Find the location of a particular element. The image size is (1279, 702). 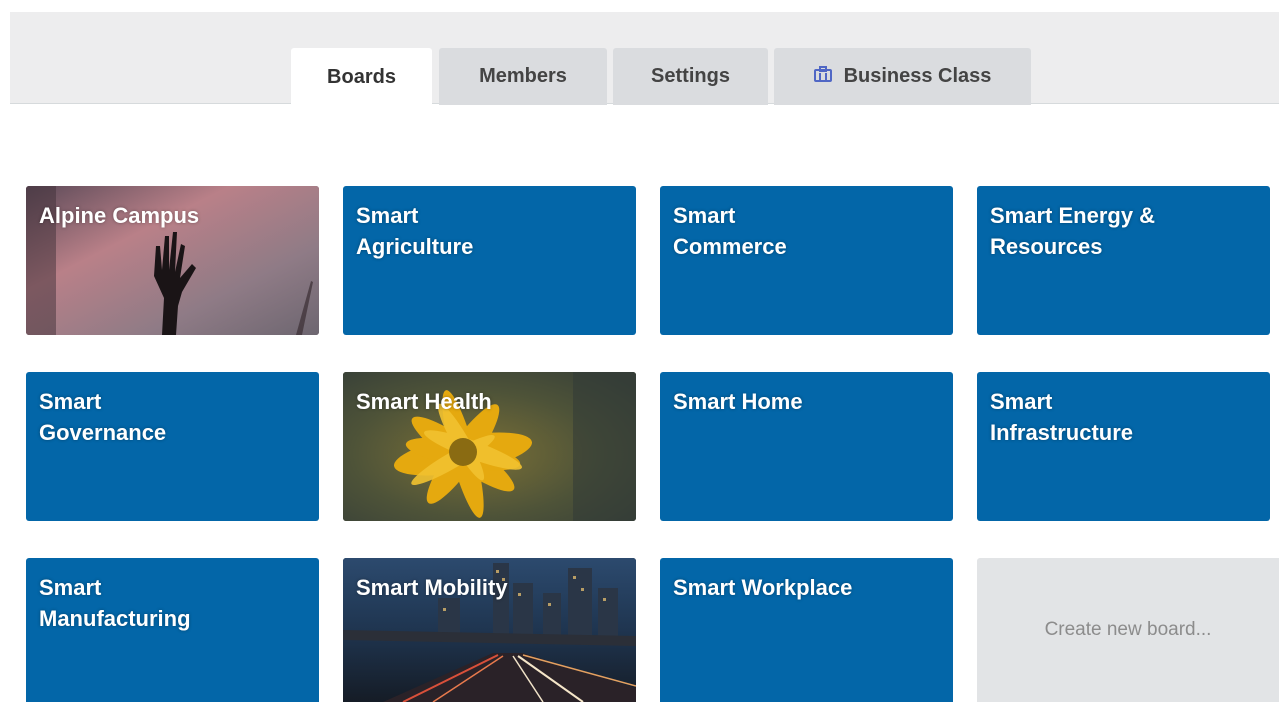

tab-business-class-label: Business Class is located at coordinates (917, 76).